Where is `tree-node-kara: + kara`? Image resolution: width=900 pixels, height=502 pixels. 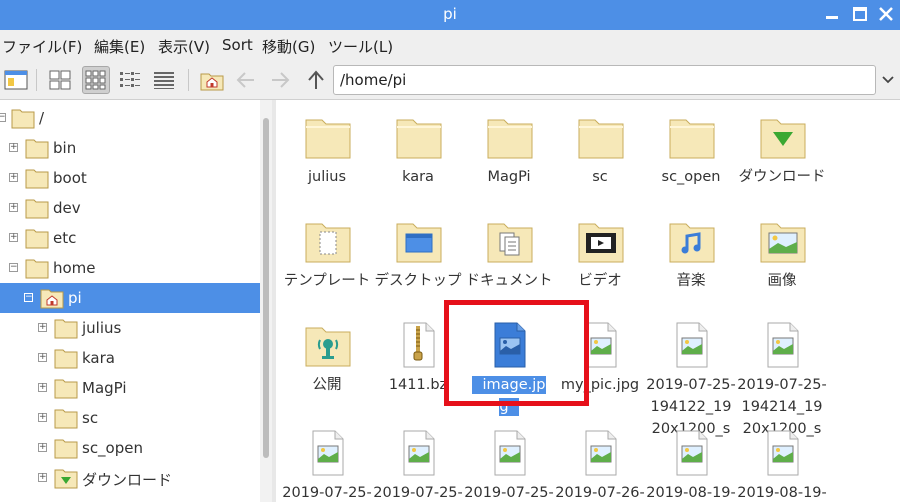 tree-node-kara: + kara is located at coordinates (130, 358).